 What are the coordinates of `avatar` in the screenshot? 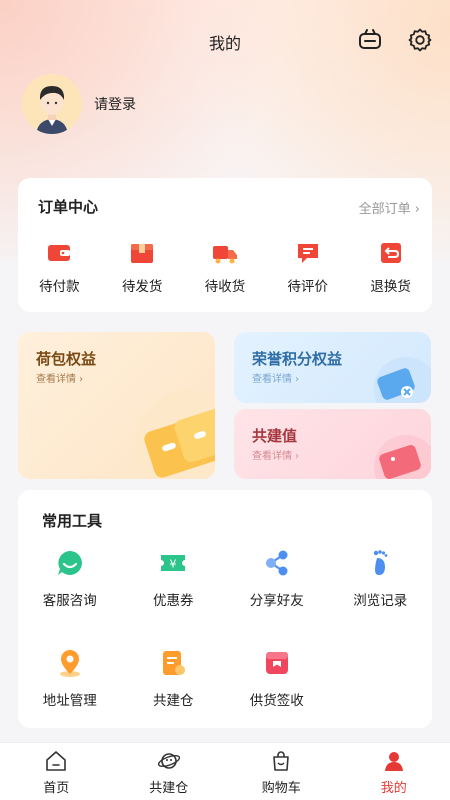 It's located at (52, 104).